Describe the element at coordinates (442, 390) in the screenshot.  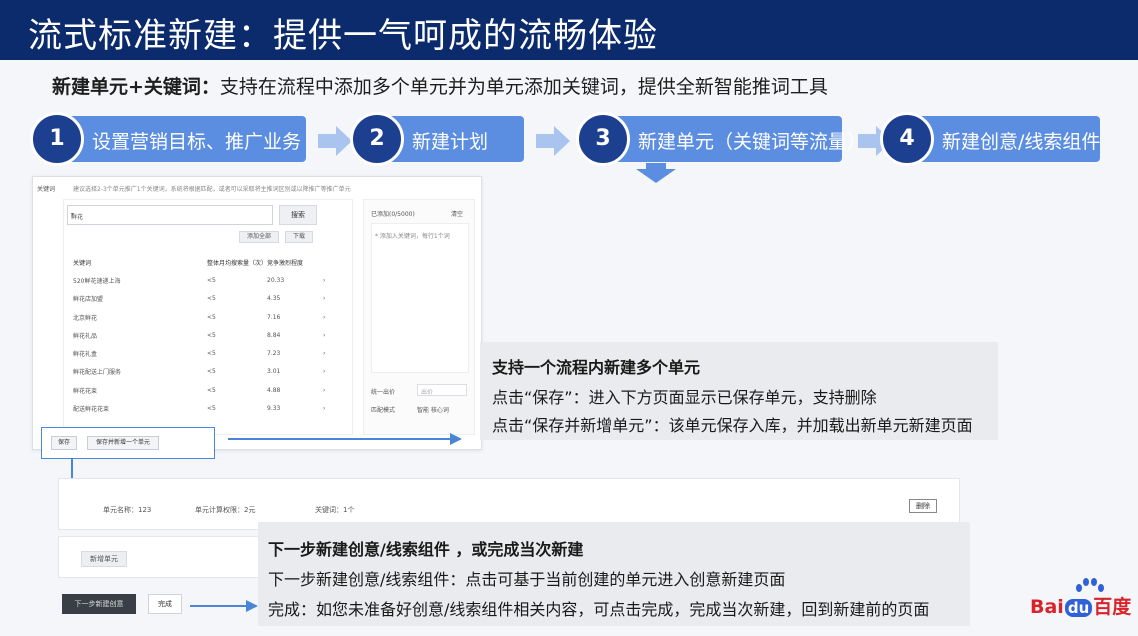
I see `unify-bid-input: 出价` at that location.